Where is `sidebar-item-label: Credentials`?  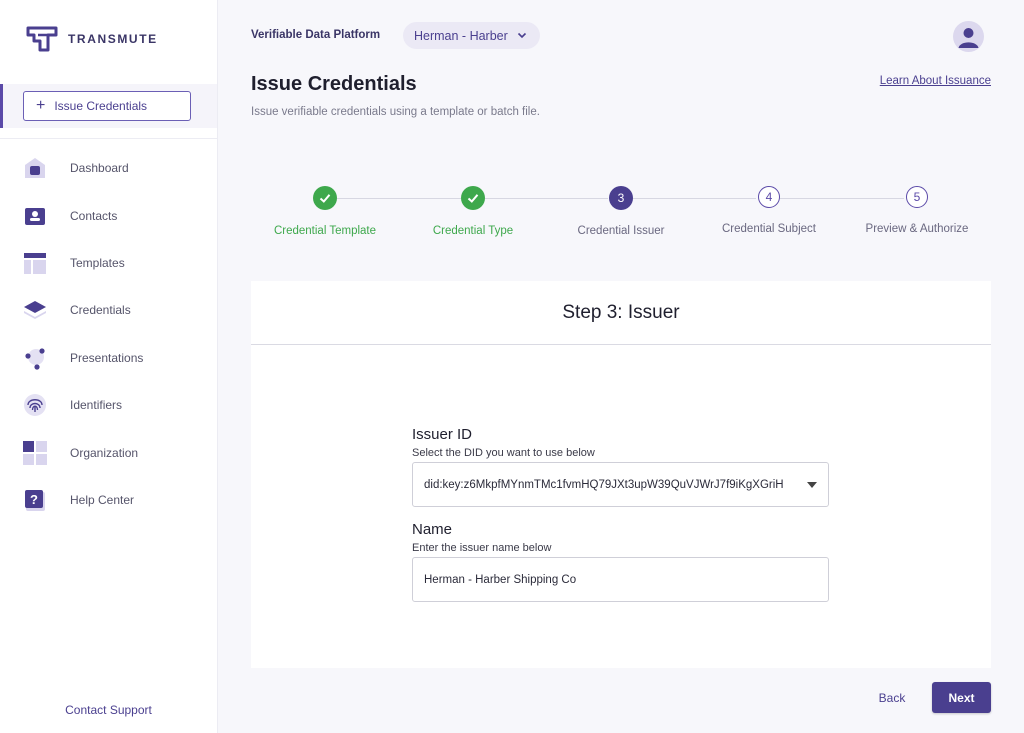
sidebar-item-label: Credentials is located at coordinates (100, 310).